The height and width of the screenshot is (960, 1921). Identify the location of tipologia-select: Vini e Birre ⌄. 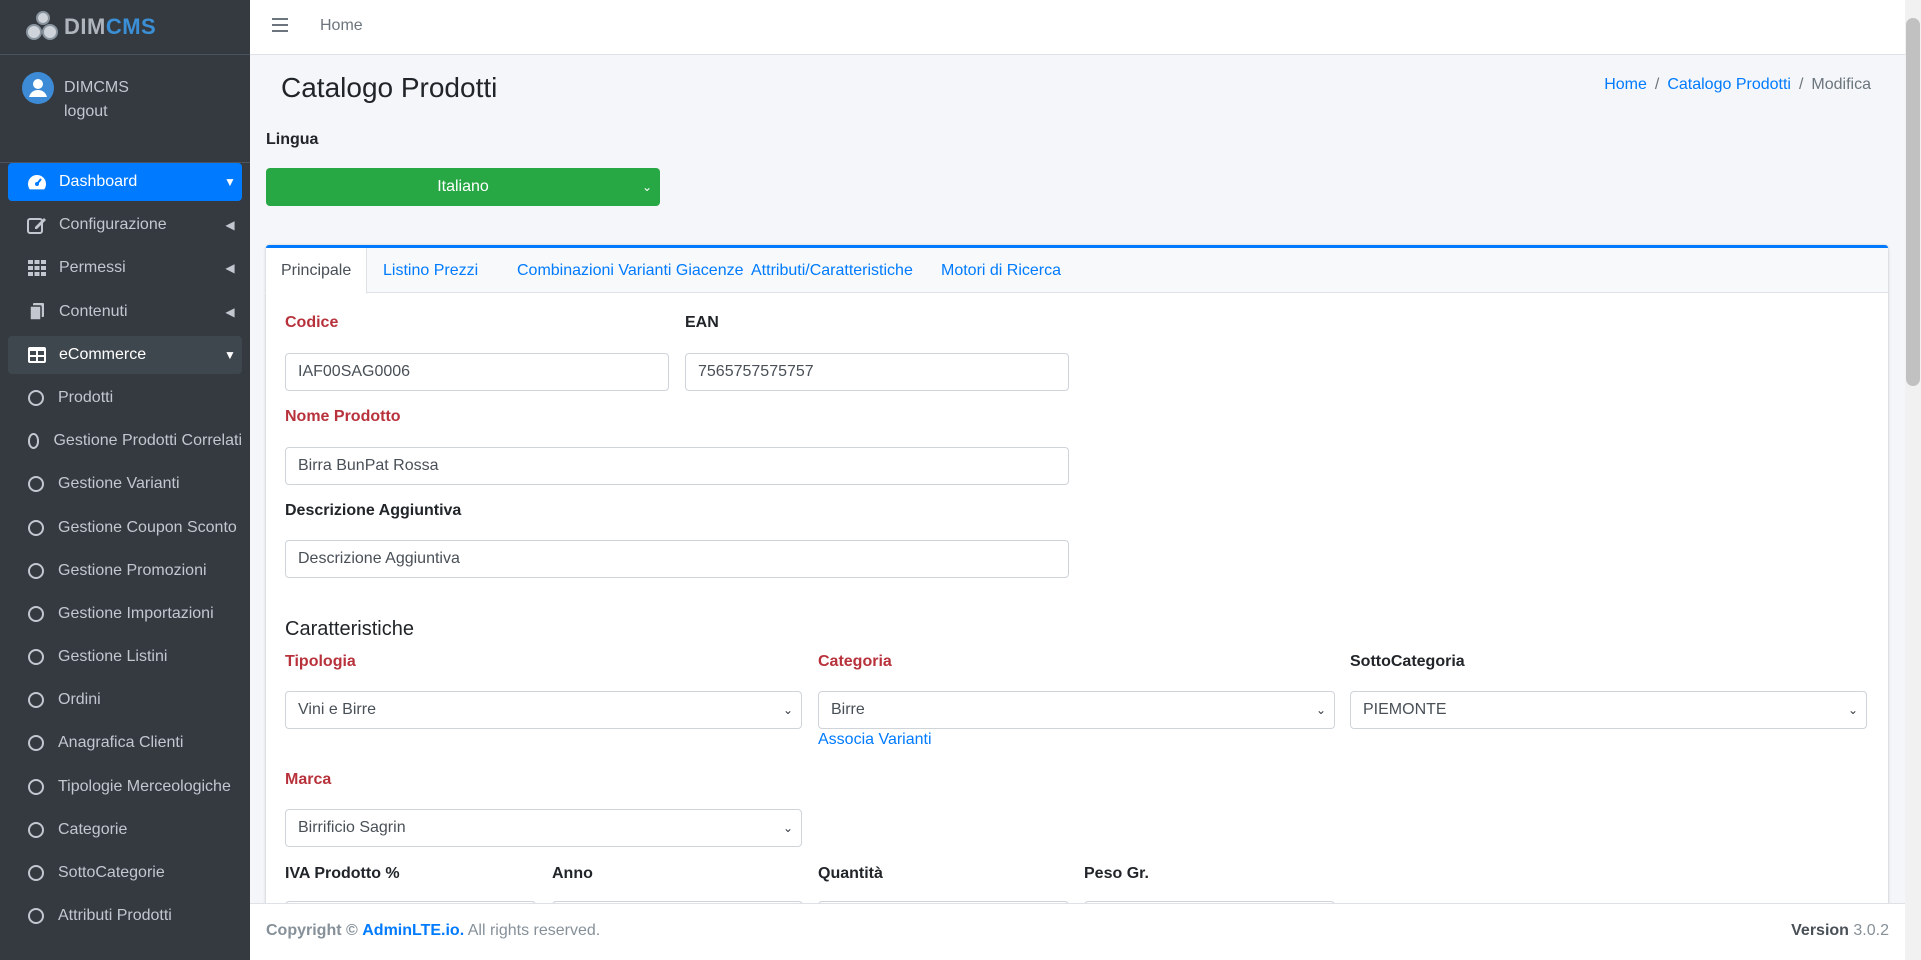
(543, 710).